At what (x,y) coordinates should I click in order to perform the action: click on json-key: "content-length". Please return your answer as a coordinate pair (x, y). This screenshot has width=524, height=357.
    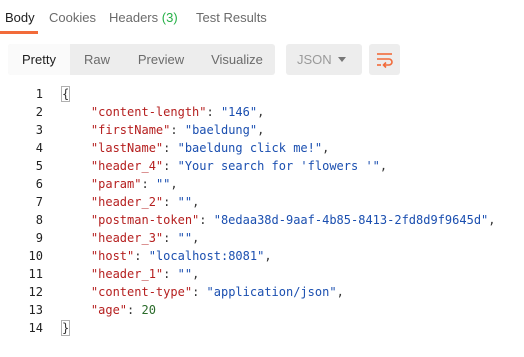
    Looking at the image, I should click on (148, 112).